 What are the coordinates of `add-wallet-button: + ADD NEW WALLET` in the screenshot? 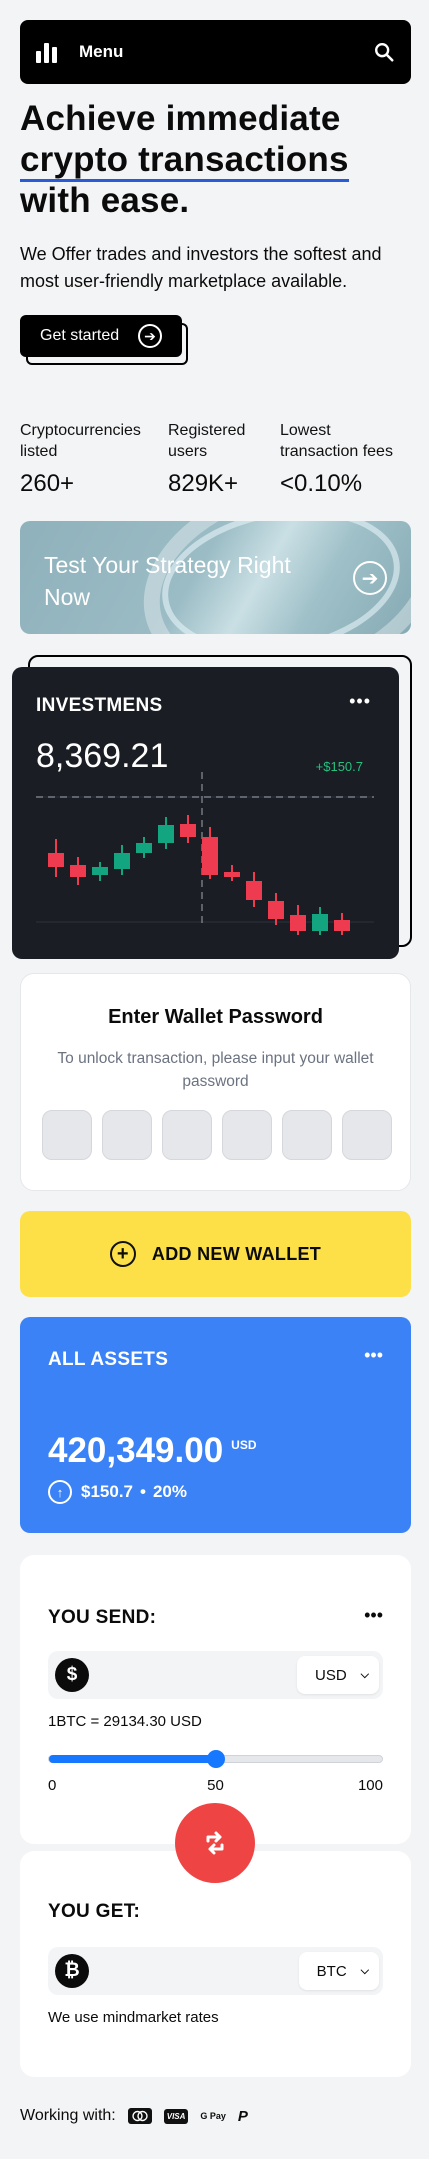 It's located at (215, 1254).